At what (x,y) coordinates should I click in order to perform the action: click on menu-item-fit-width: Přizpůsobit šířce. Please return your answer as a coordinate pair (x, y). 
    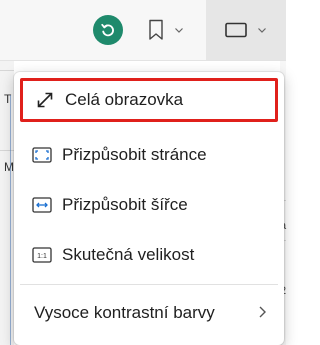
    Looking at the image, I should click on (149, 205).